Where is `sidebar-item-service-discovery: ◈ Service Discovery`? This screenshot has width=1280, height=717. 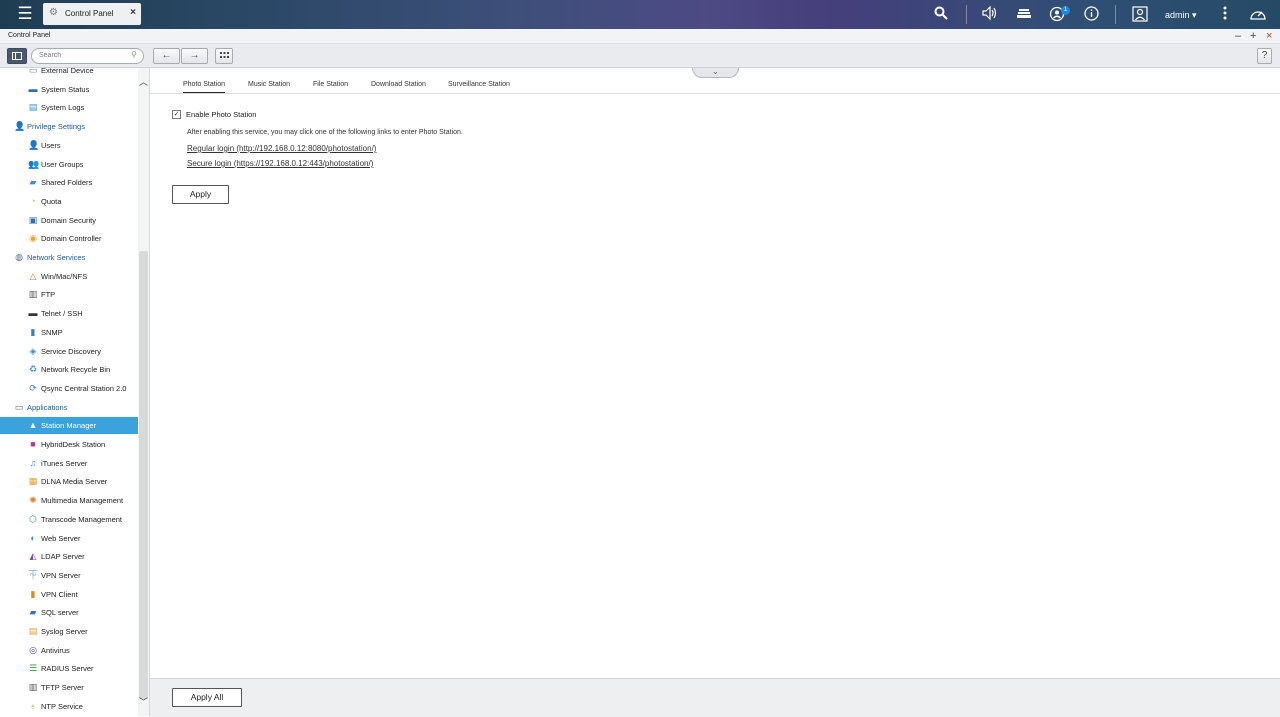
sidebar-item-service-discovery: ◈ Service Discovery is located at coordinates (69, 351).